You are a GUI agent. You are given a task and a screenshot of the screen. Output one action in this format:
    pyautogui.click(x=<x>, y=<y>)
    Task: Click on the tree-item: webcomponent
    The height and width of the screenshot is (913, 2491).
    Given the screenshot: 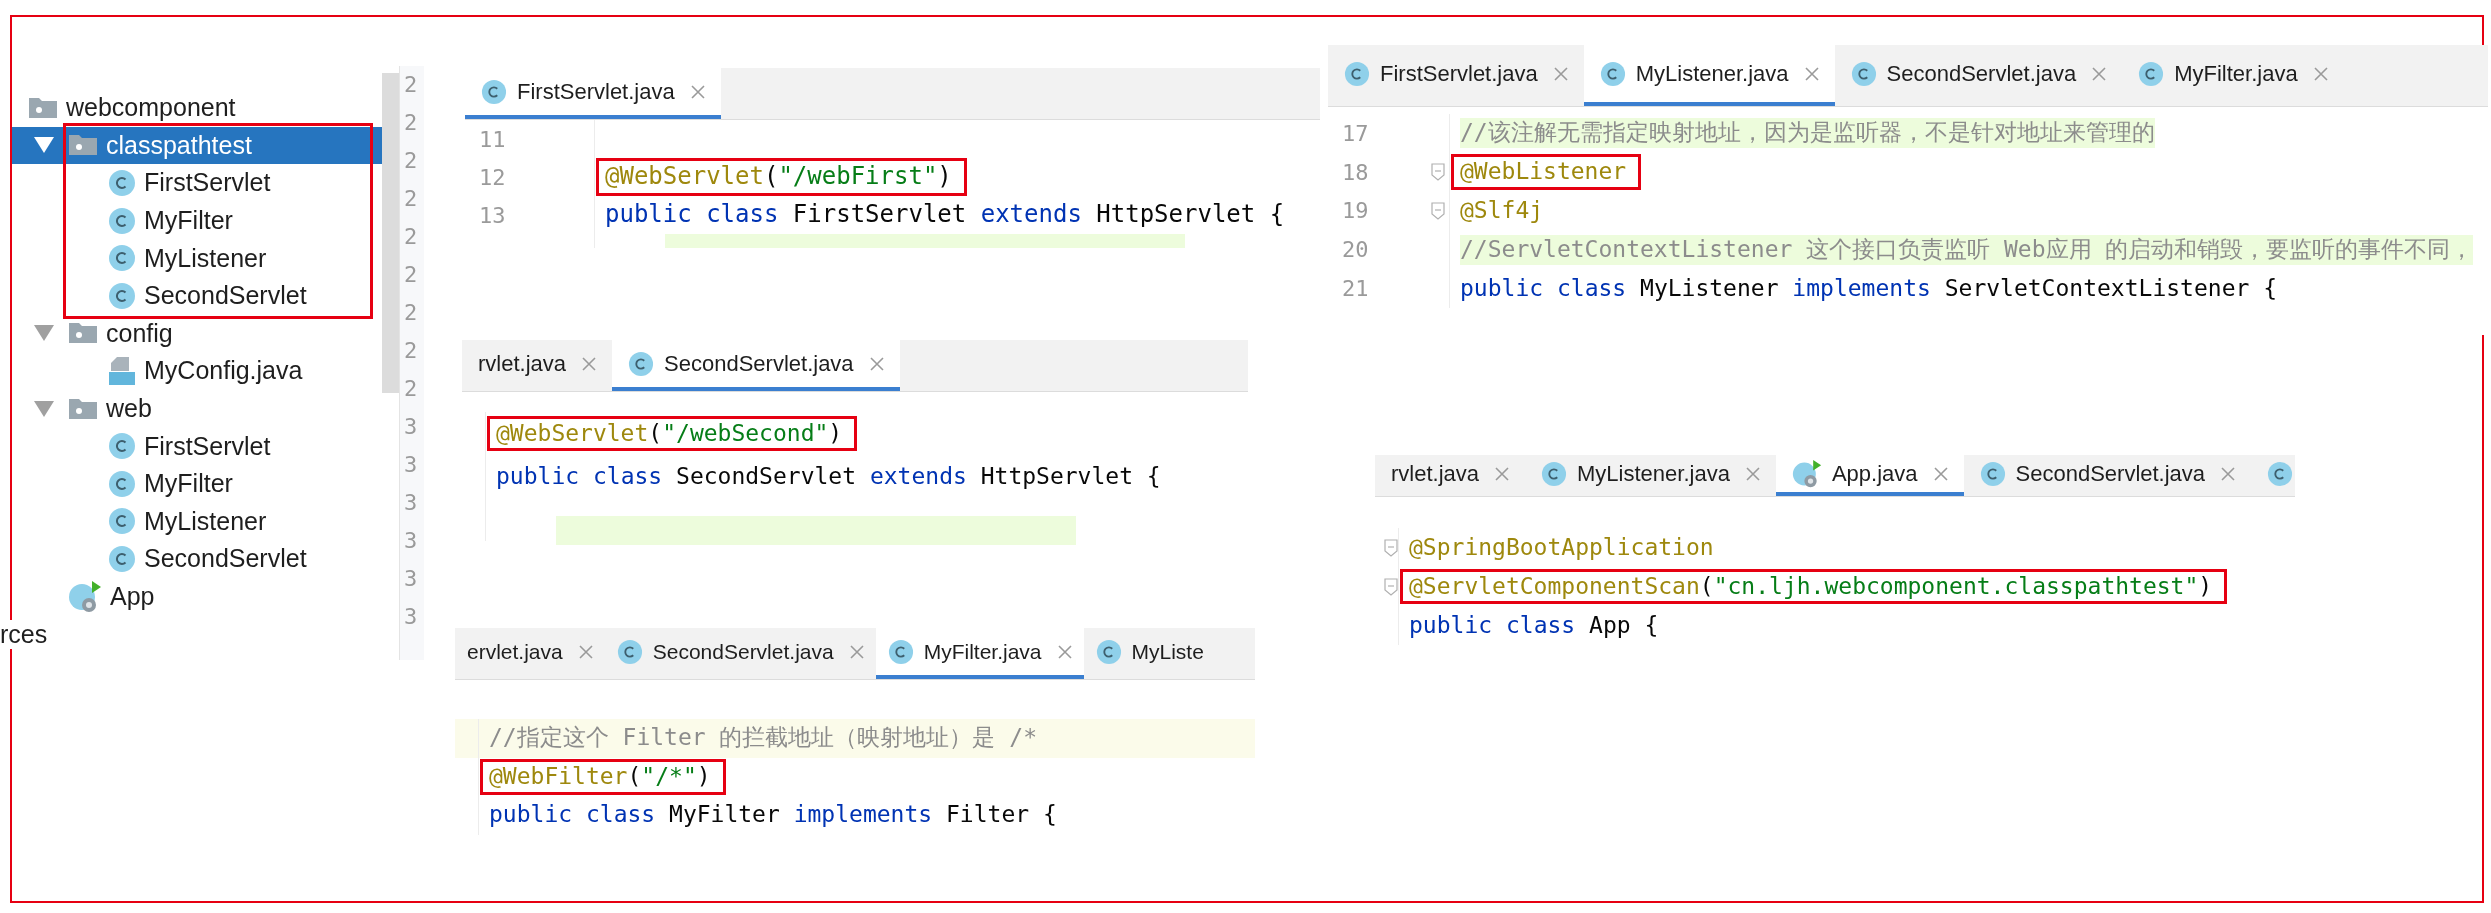 What is the action you would take?
    pyautogui.click(x=197, y=108)
    